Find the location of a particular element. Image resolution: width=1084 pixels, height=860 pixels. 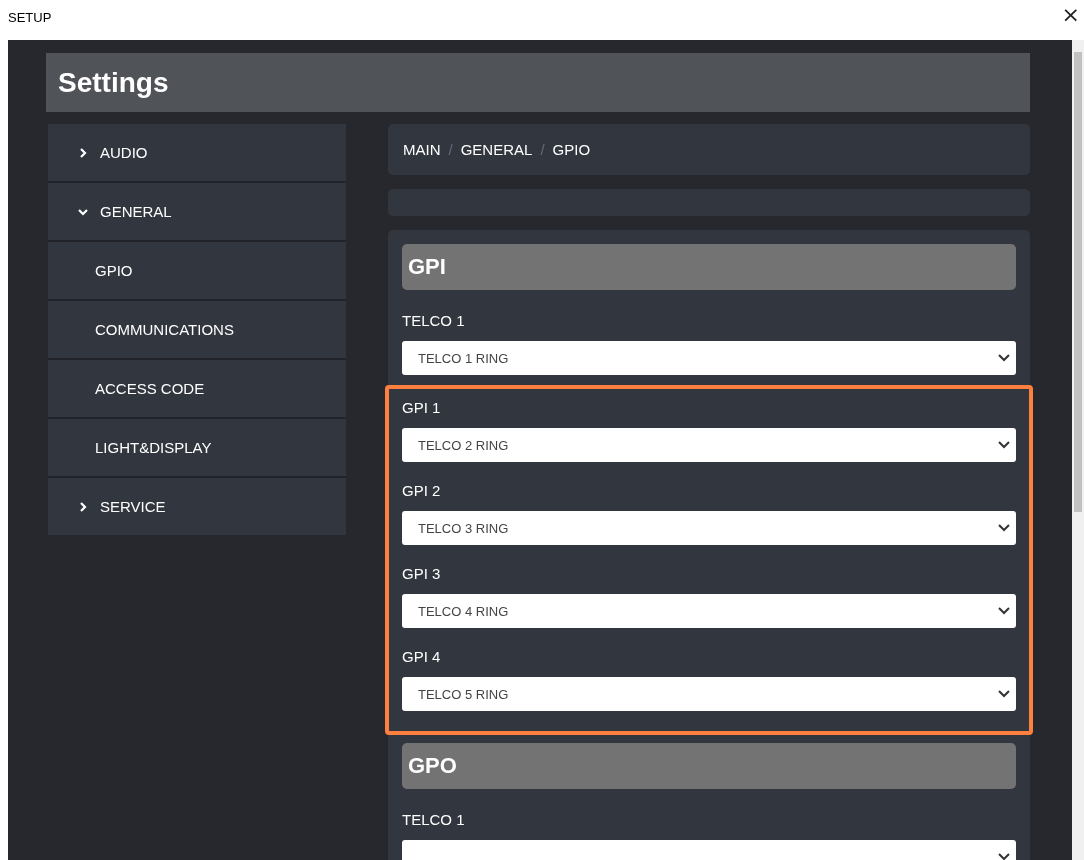

field-label: GPI 1 is located at coordinates (422, 407).